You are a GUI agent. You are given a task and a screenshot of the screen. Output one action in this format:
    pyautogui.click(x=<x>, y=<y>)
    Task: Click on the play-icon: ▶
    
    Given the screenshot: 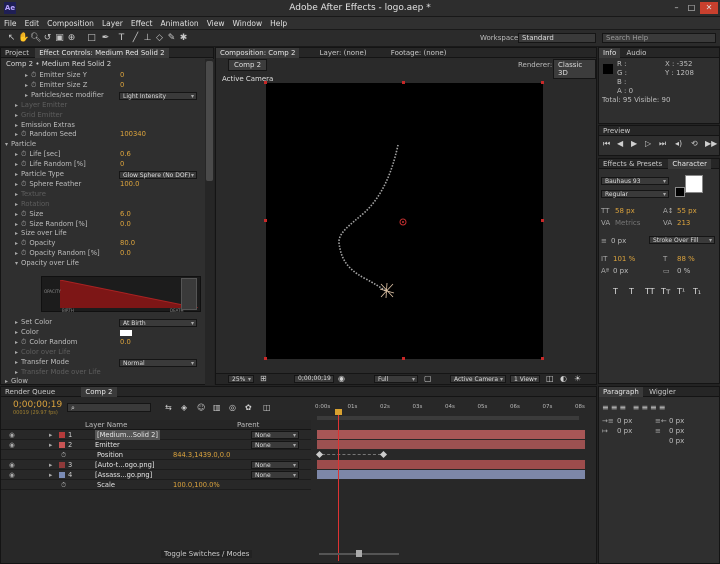 What is the action you would take?
    pyautogui.click(x=634, y=143)
    